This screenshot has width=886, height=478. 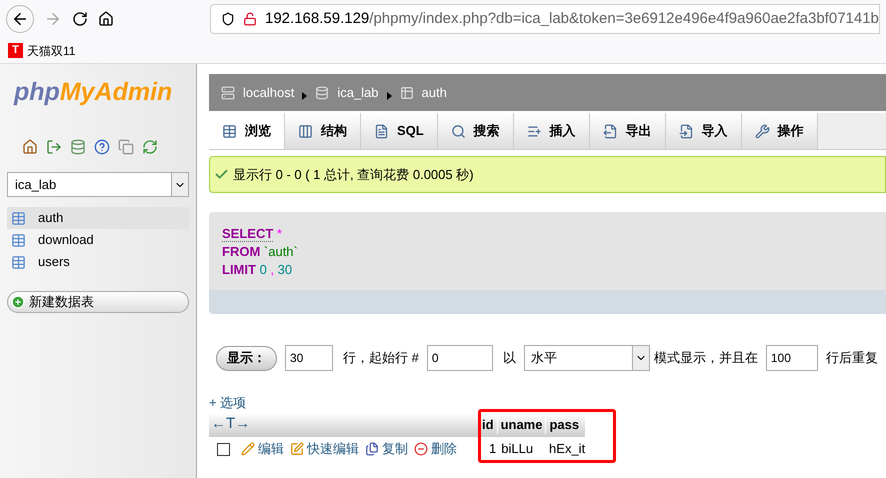 I want to click on mode-select: 水平, so click(x=587, y=358).